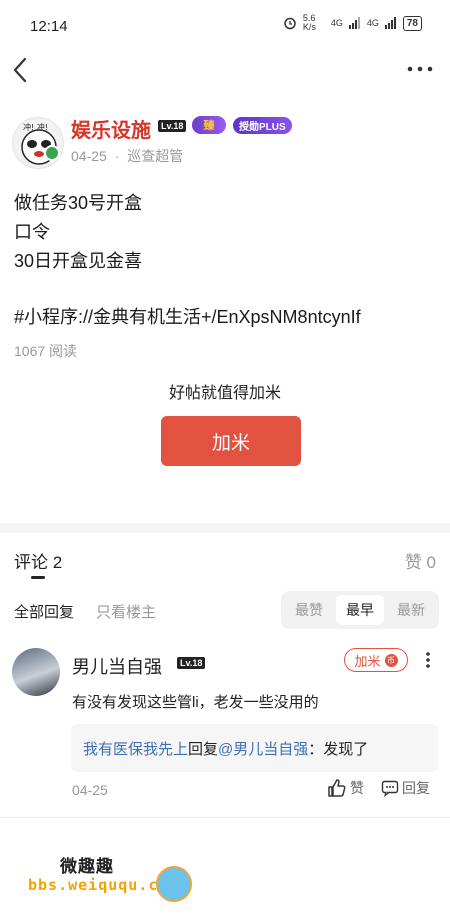 This screenshot has height=919, width=450. What do you see at coordinates (111, 128) in the screenshot?
I see `author-name: 娱乐设施` at bounding box center [111, 128].